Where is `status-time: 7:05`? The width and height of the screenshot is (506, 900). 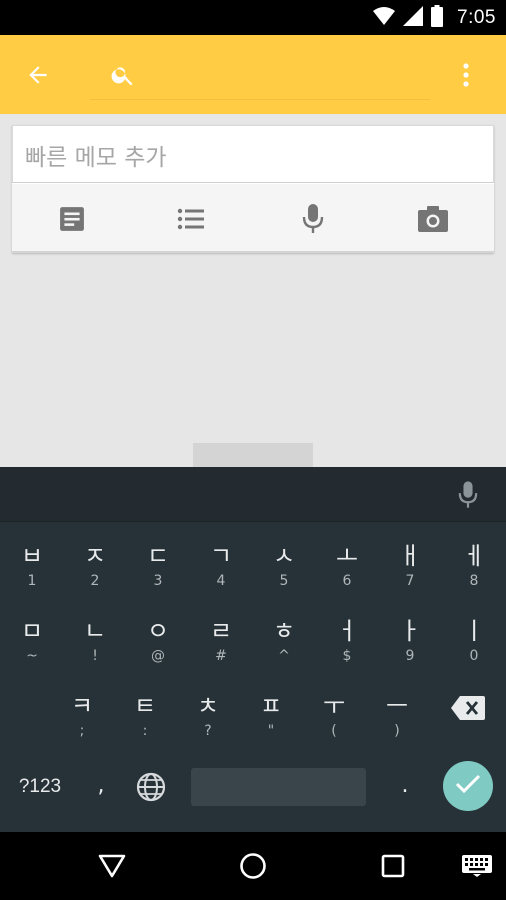
status-time: 7:05 is located at coordinates (476, 17).